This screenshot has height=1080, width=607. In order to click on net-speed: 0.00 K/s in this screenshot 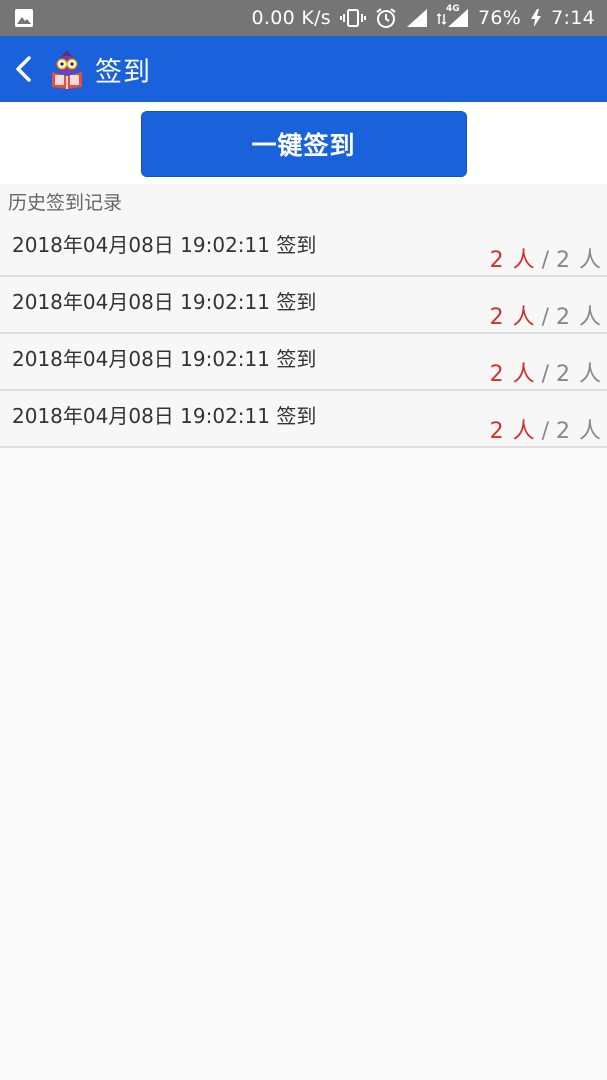, I will do `click(291, 18)`.